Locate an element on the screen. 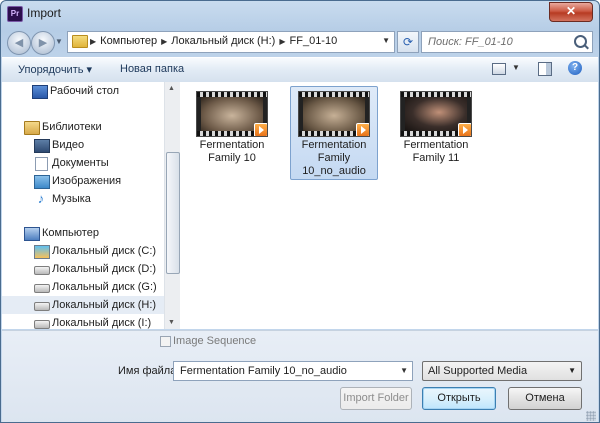  breadcrumb-computer: Компьютер is located at coordinates (128, 41).